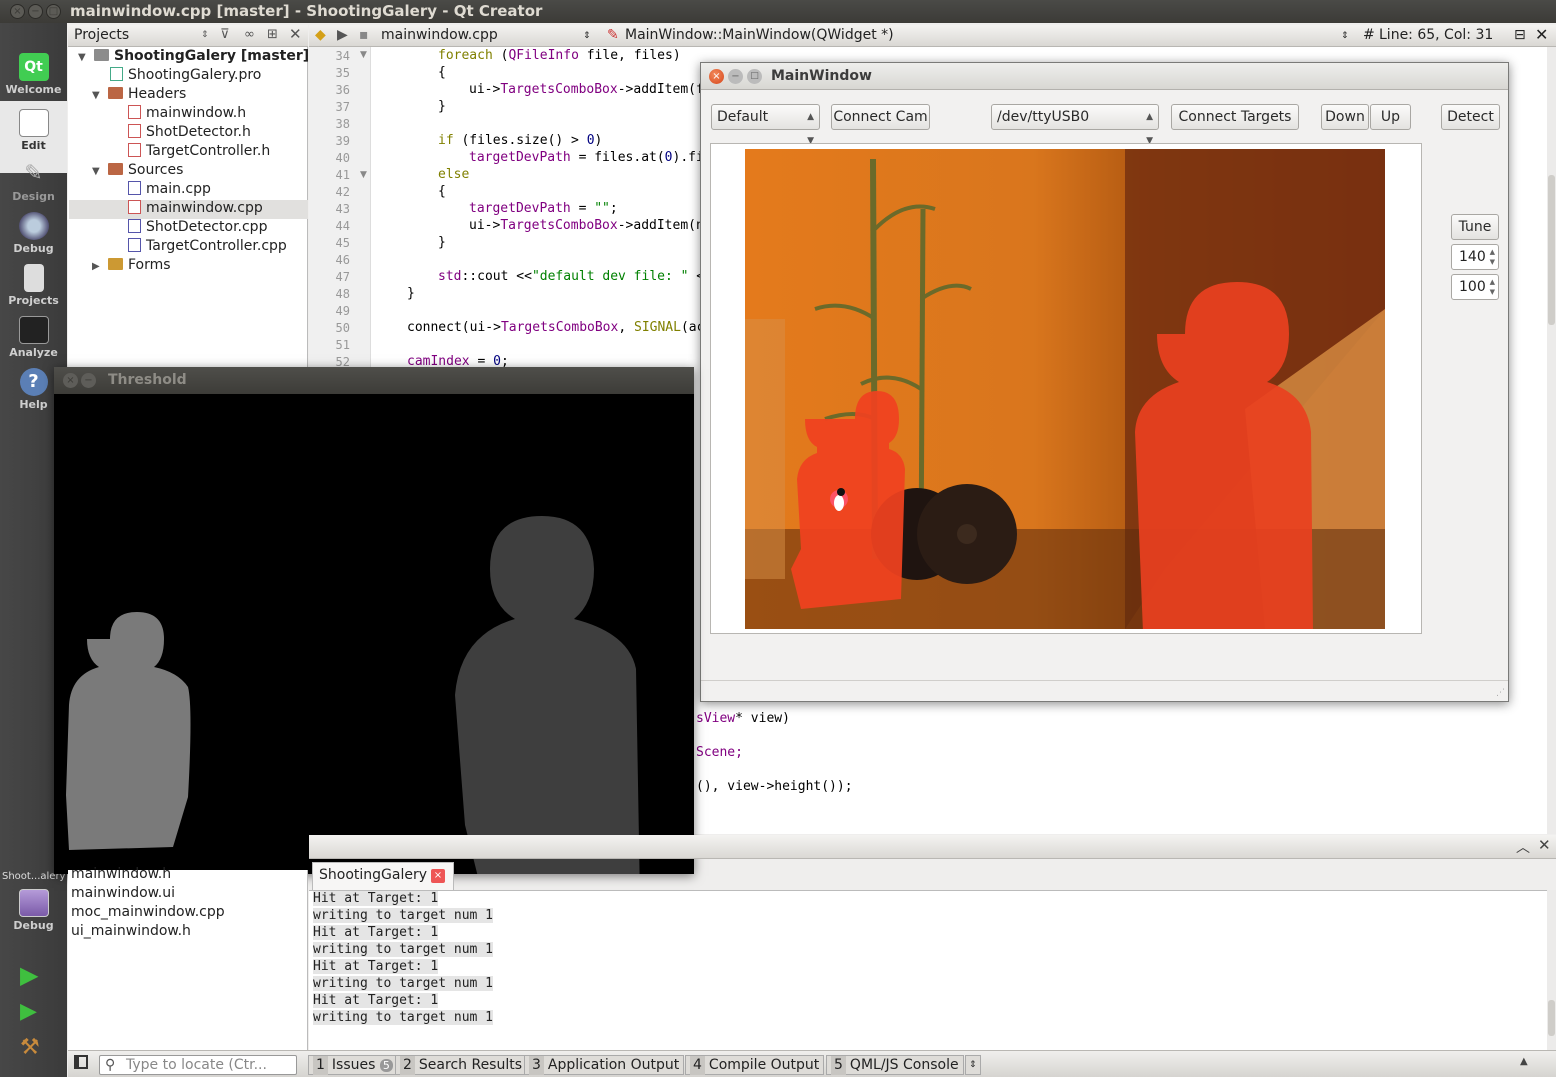 The width and height of the screenshot is (1556, 1077). What do you see at coordinates (121, 874) in the screenshot?
I see `list-item: mainwindow.h` at bounding box center [121, 874].